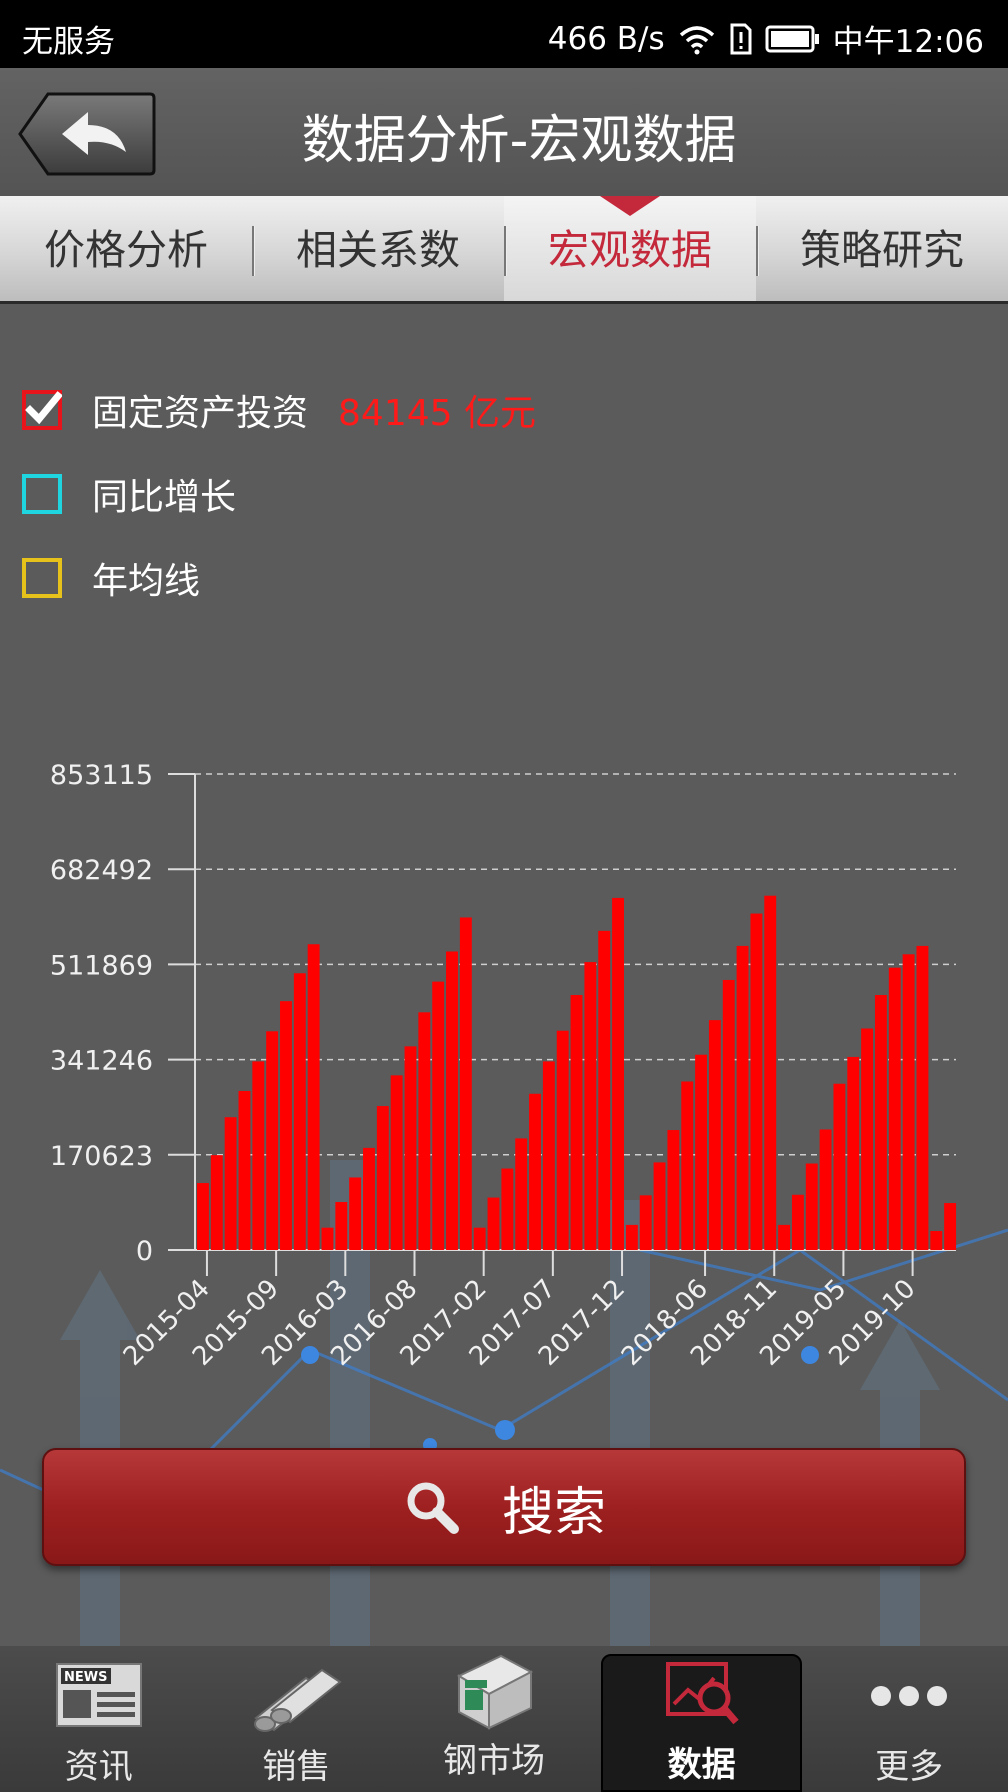  Describe the element at coordinates (702, 1693) in the screenshot. I see `data-chart-icon` at that location.